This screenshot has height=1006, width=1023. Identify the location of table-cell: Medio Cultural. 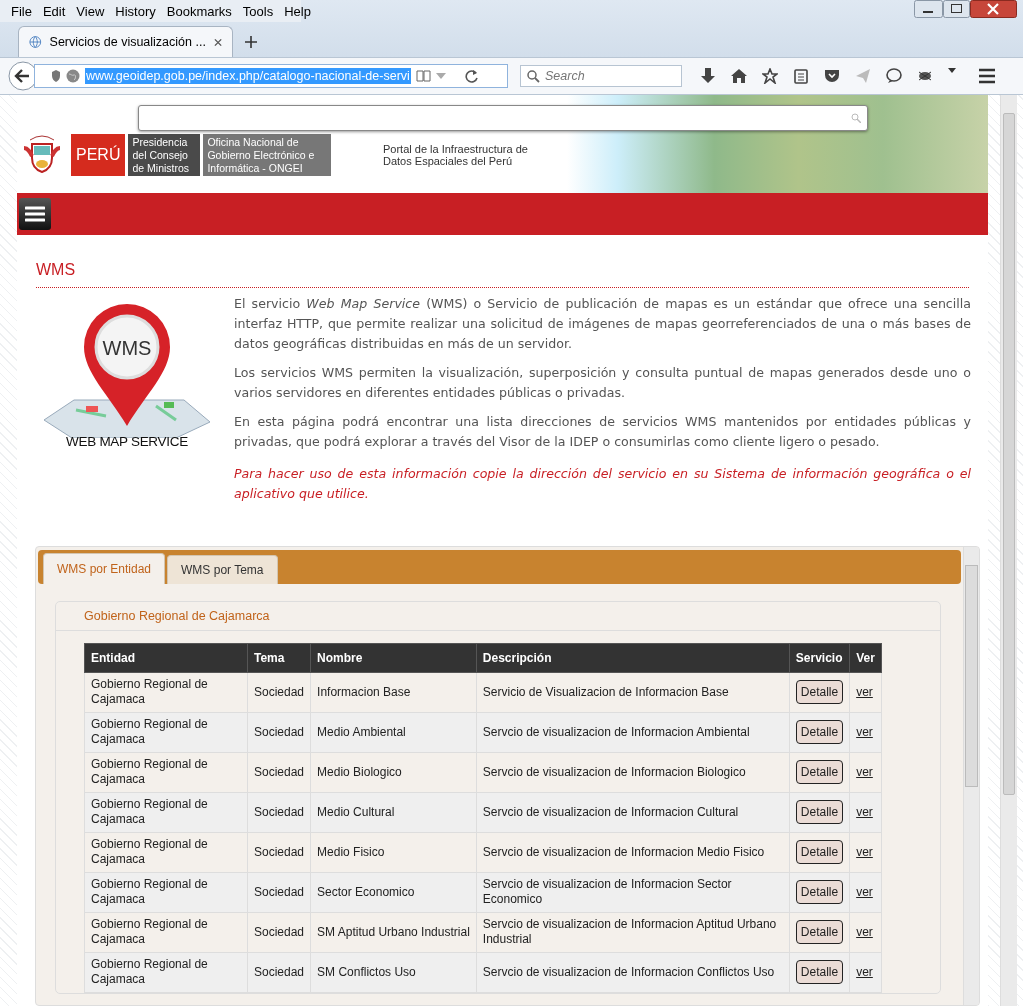
(393, 812).